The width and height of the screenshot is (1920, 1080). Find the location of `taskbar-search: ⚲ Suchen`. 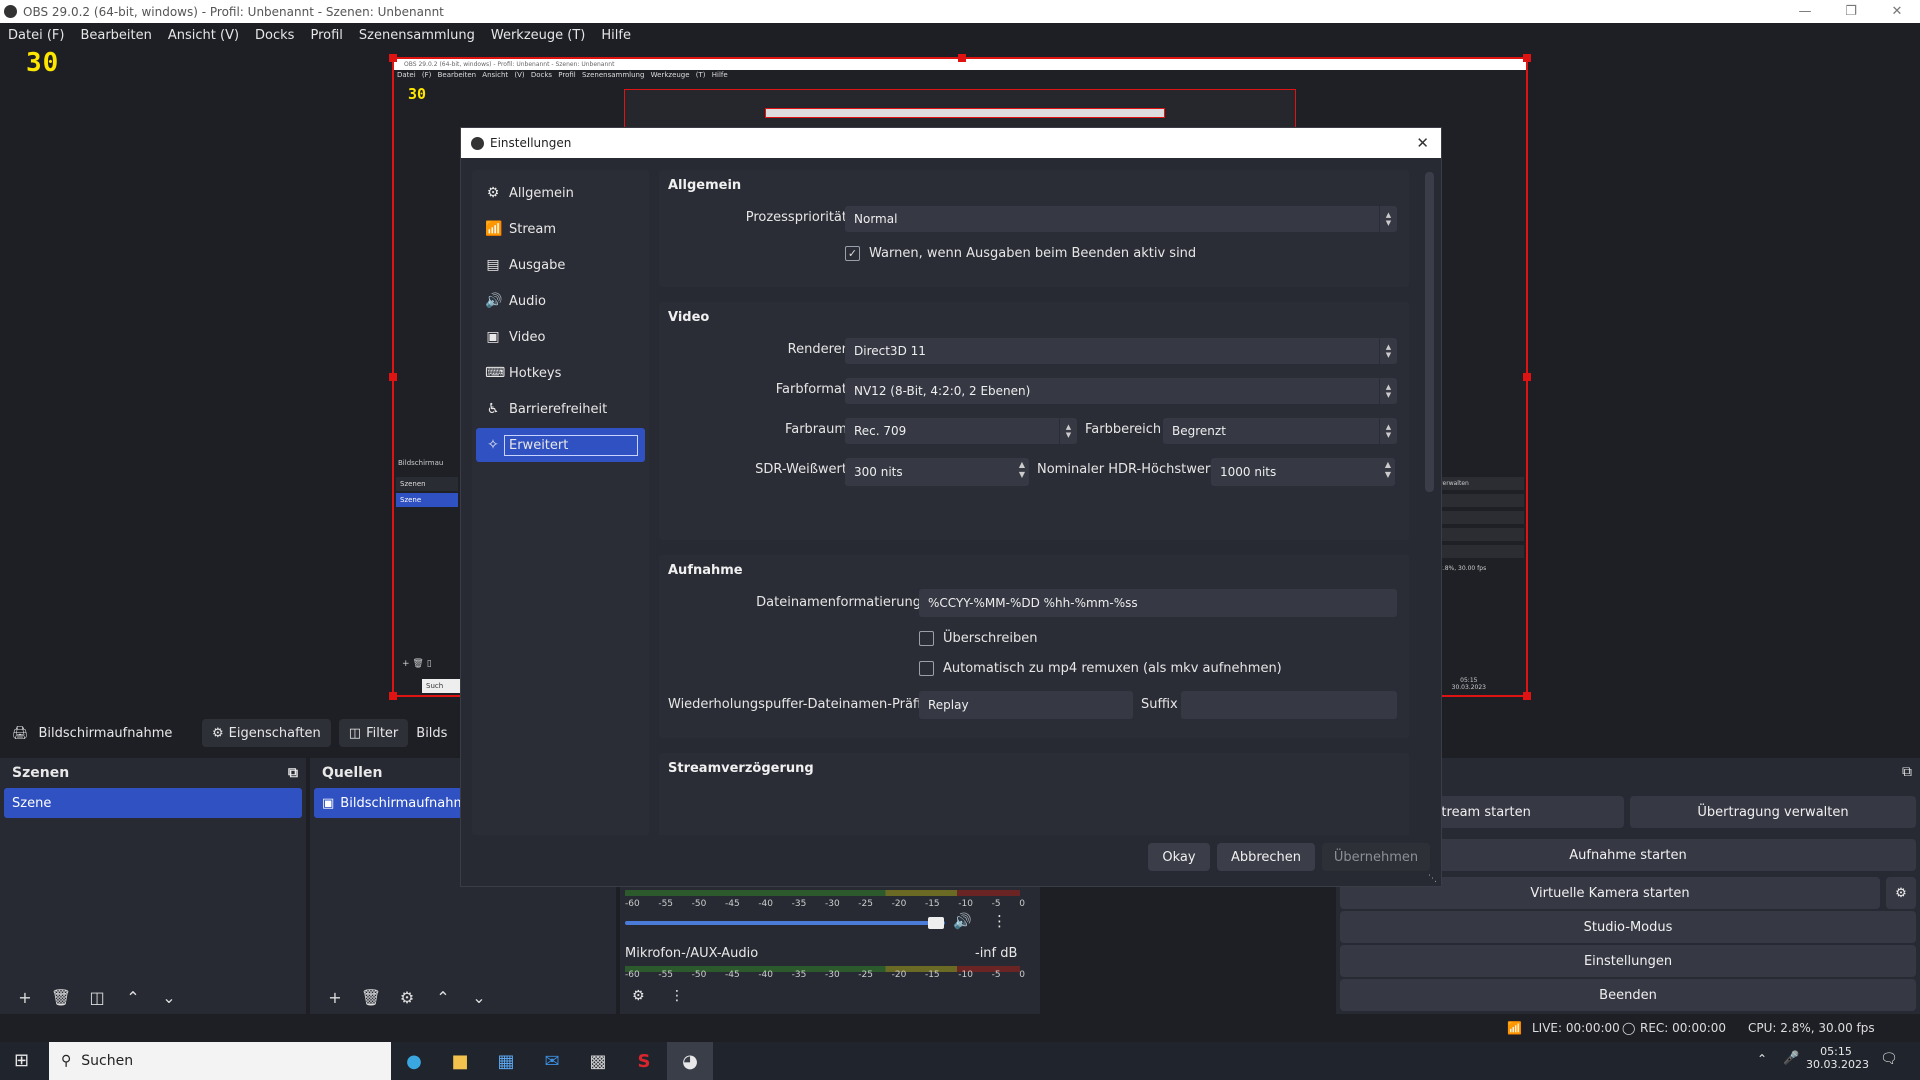

taskbar-search: ⚲ Suchen is located at coordinates (220, 1061).